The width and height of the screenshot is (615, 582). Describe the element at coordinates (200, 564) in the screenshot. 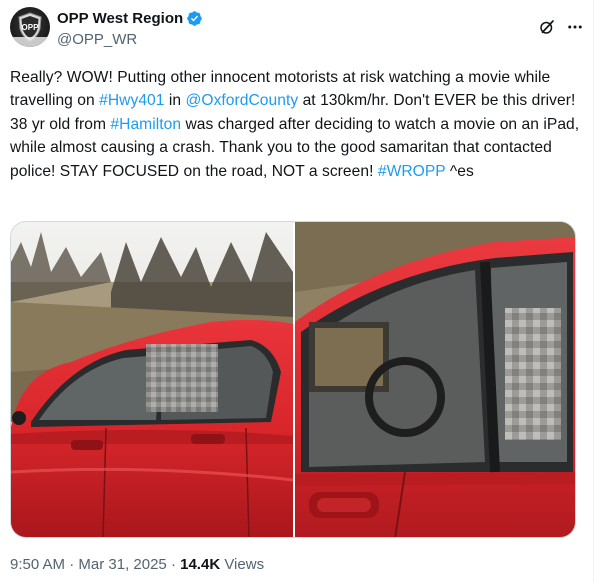

I see `views-count: 14.4K` at that location.